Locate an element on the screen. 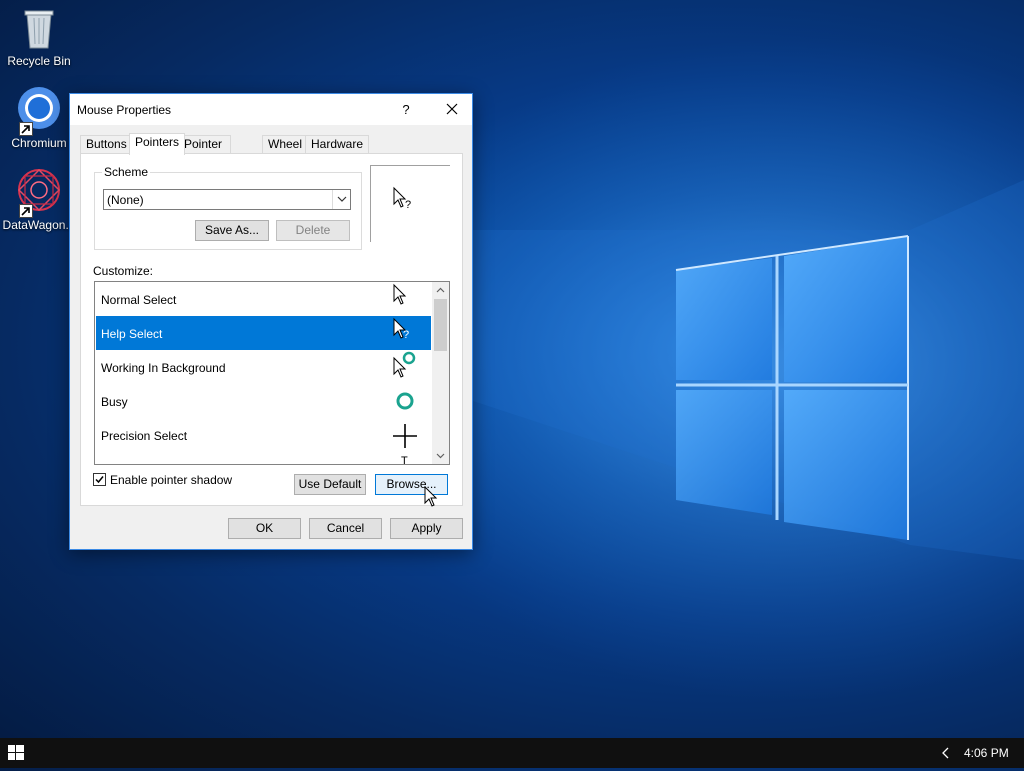 This screenshot has width=1024, height=771. show-hidden-icons-button is located at coordinates (946, 753).